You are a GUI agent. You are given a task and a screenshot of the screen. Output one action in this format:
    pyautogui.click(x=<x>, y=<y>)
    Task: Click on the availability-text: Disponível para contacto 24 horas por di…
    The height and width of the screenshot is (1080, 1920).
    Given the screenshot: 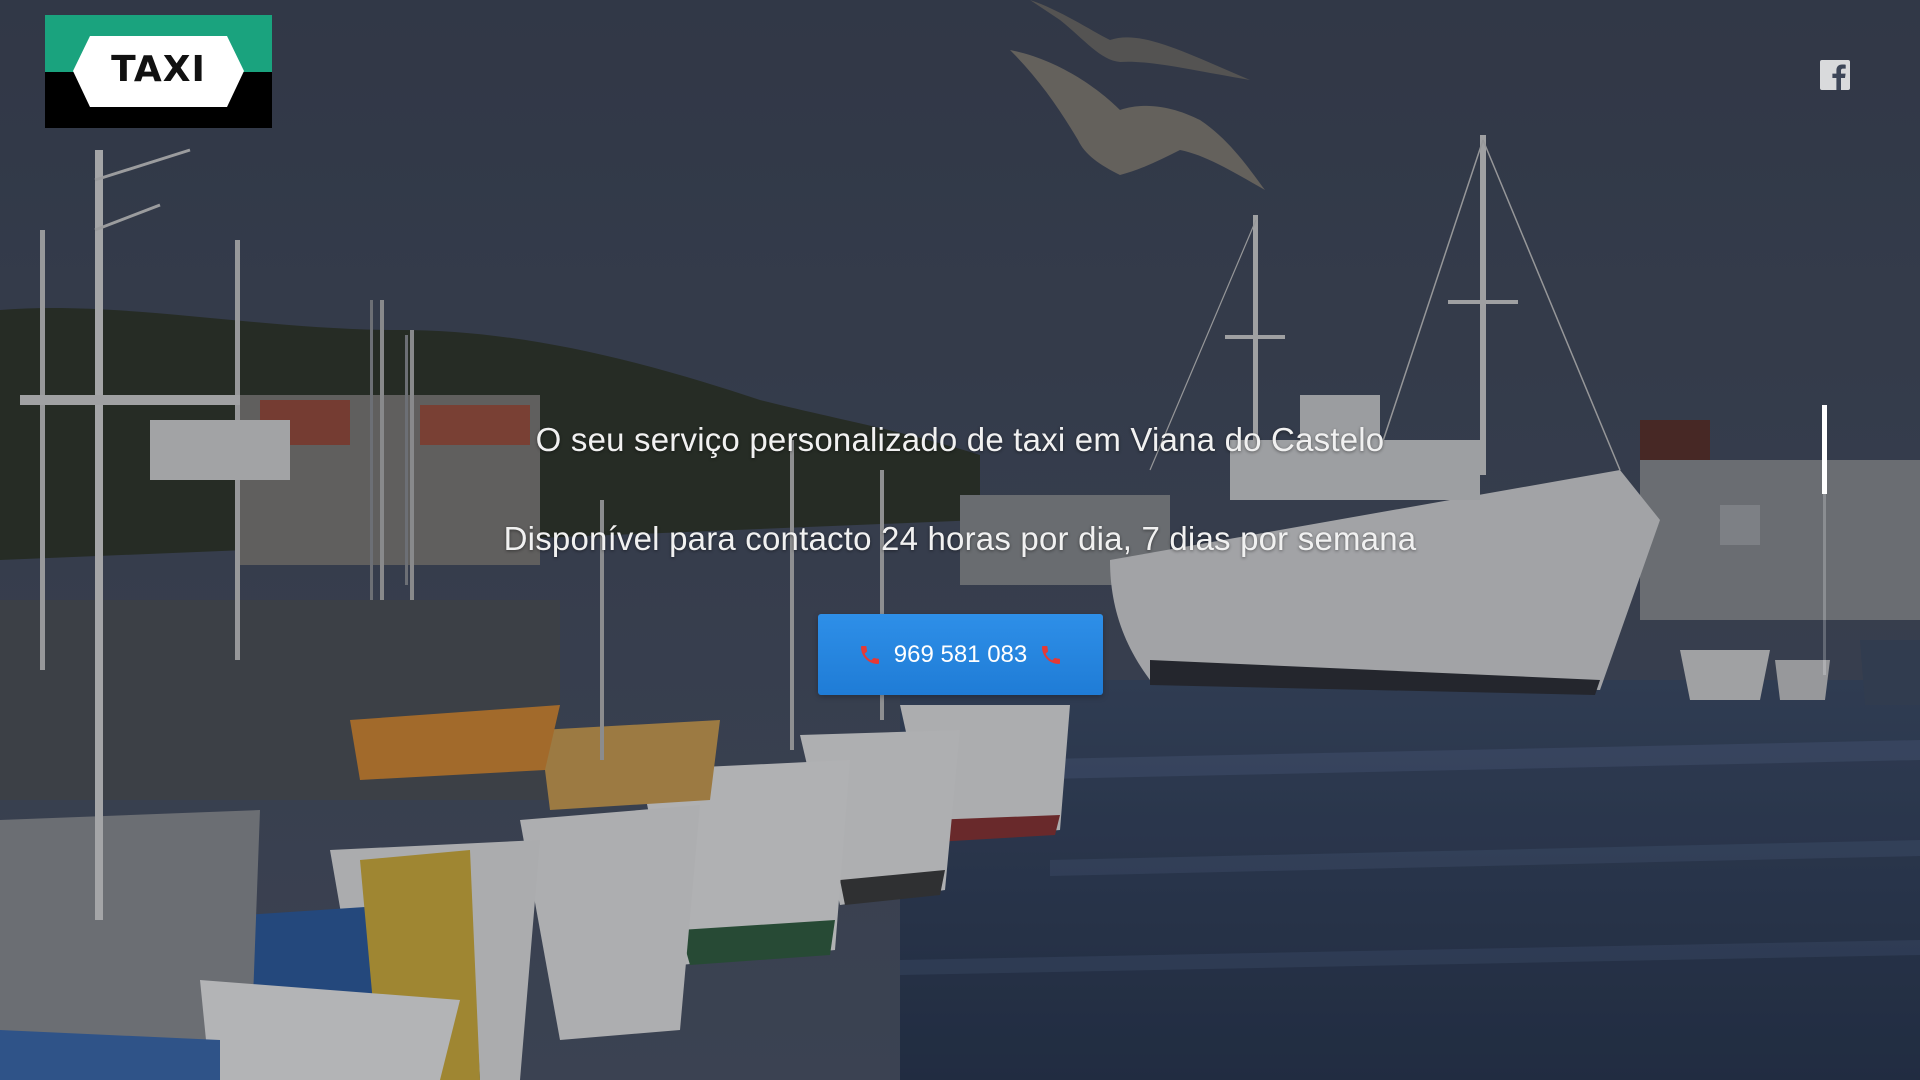 What is the action you would take?
    pyautogui.click(x=960, y=538)
    